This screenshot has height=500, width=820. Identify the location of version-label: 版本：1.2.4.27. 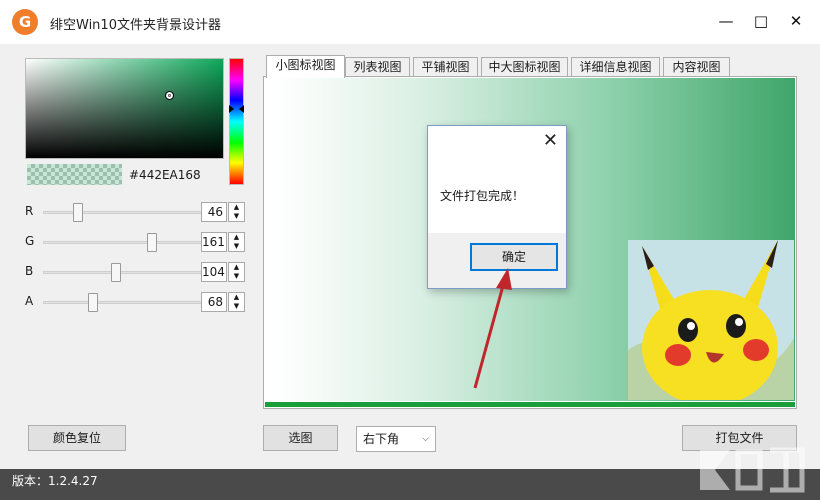
(55, 481).